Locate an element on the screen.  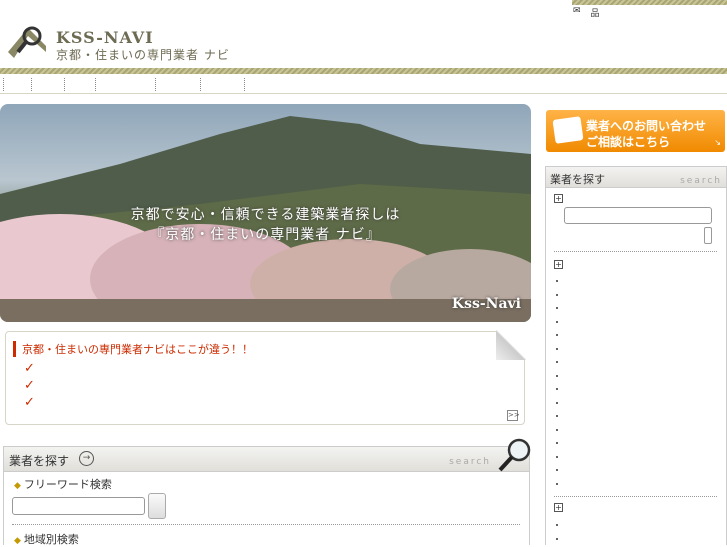
contact-line1: 業者へのお問い合わせ is located at coordinates (646, 126).